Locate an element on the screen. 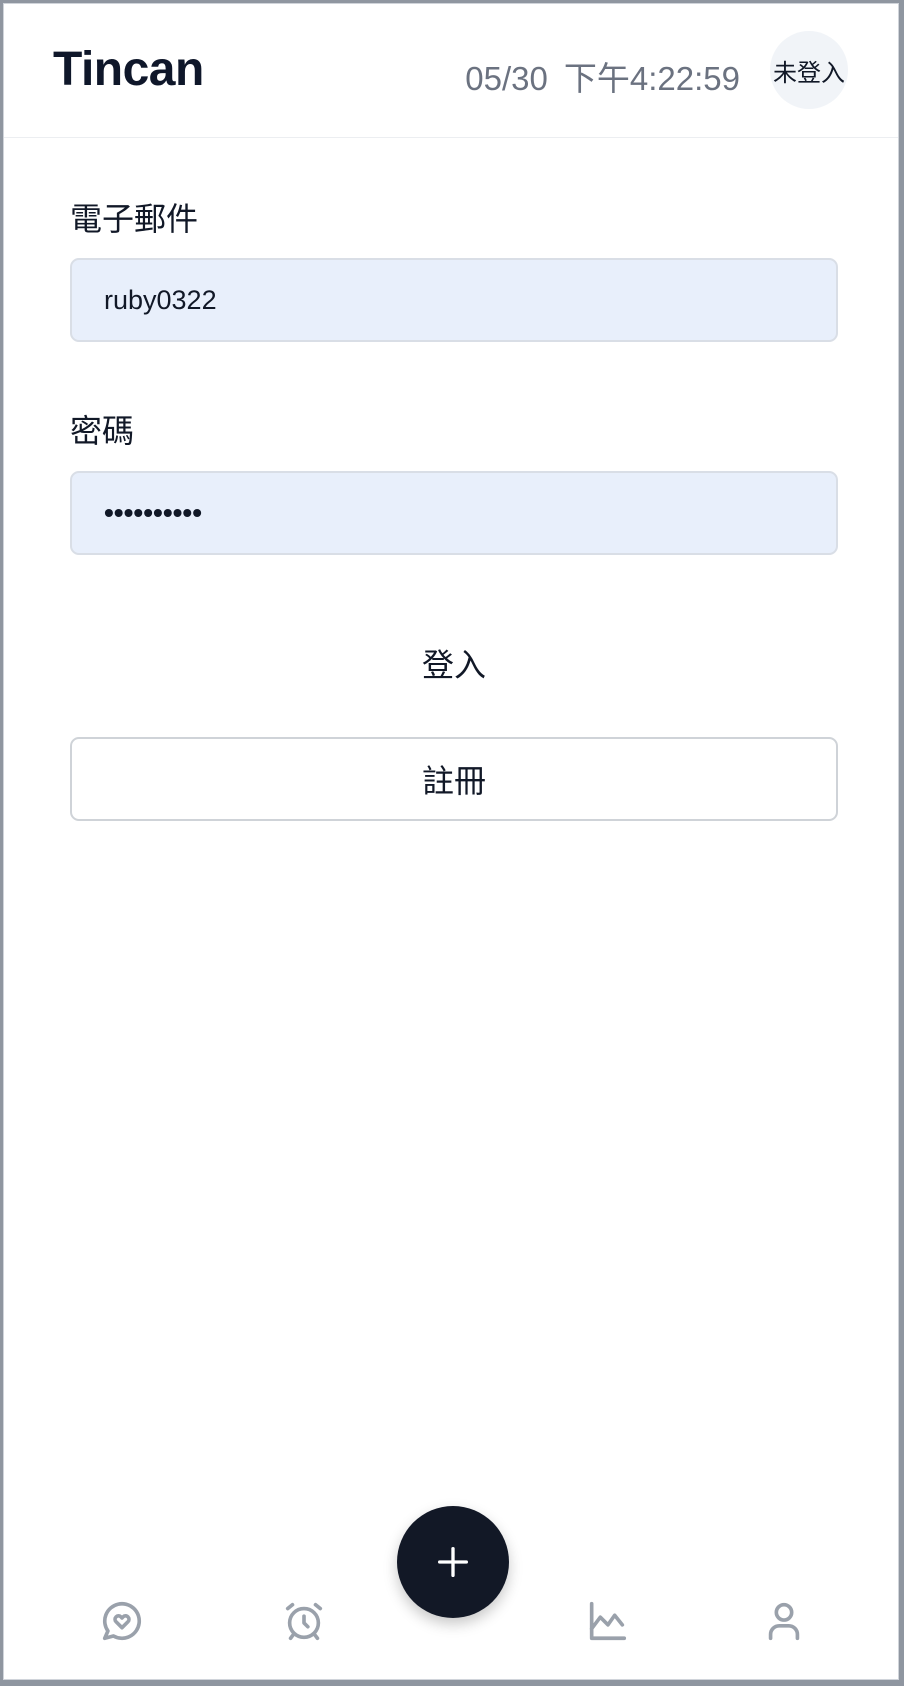 Image resolution: width=904 pixels, height=1686 pixels. app-title: Tincan is located at coordinates (128, 69).